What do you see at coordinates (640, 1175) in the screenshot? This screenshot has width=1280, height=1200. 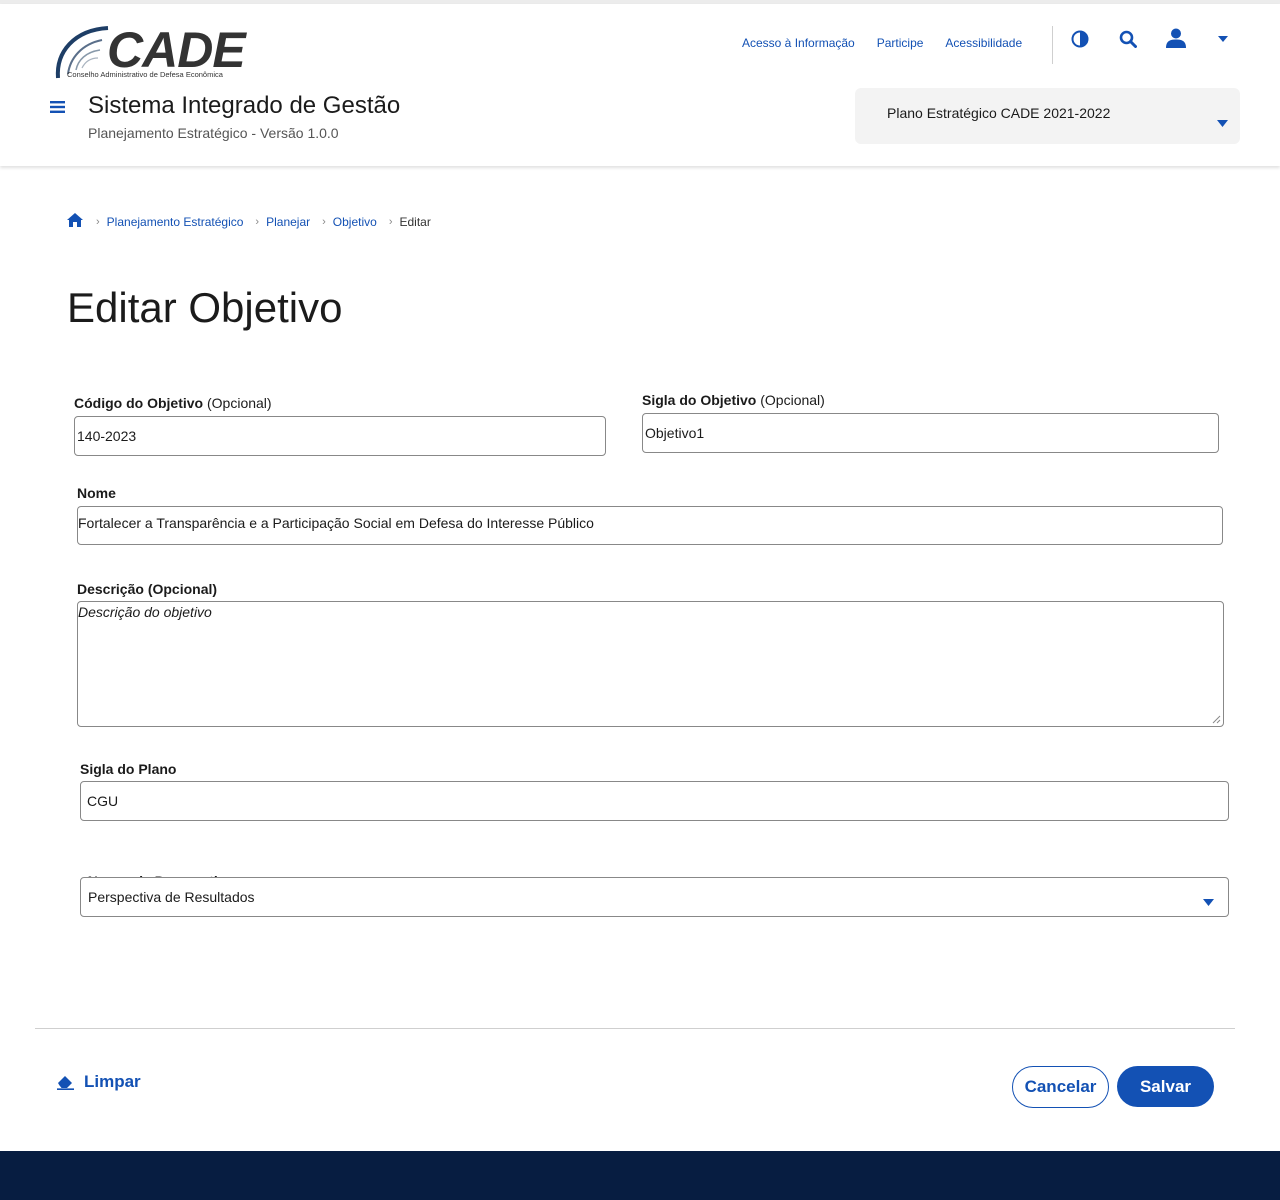 I see `site-footer` at bounding box center [640, 1175].